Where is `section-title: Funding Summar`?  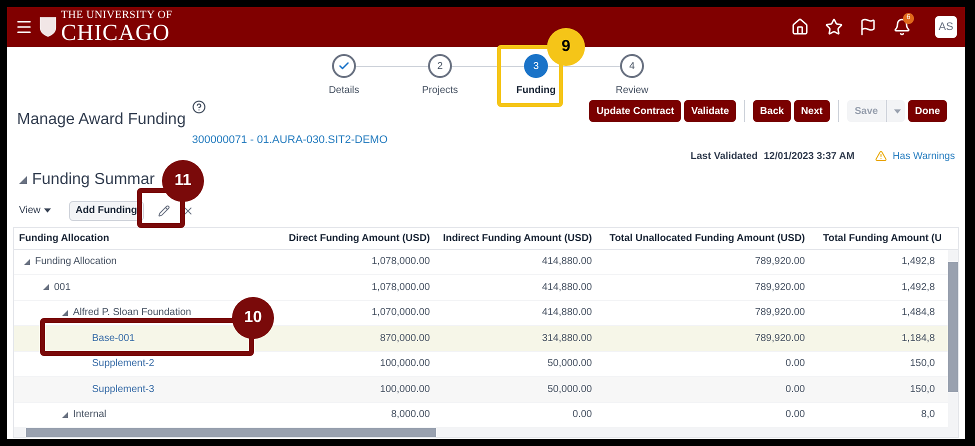
section-title: Funding Summar is located at coordinates (93, 180).